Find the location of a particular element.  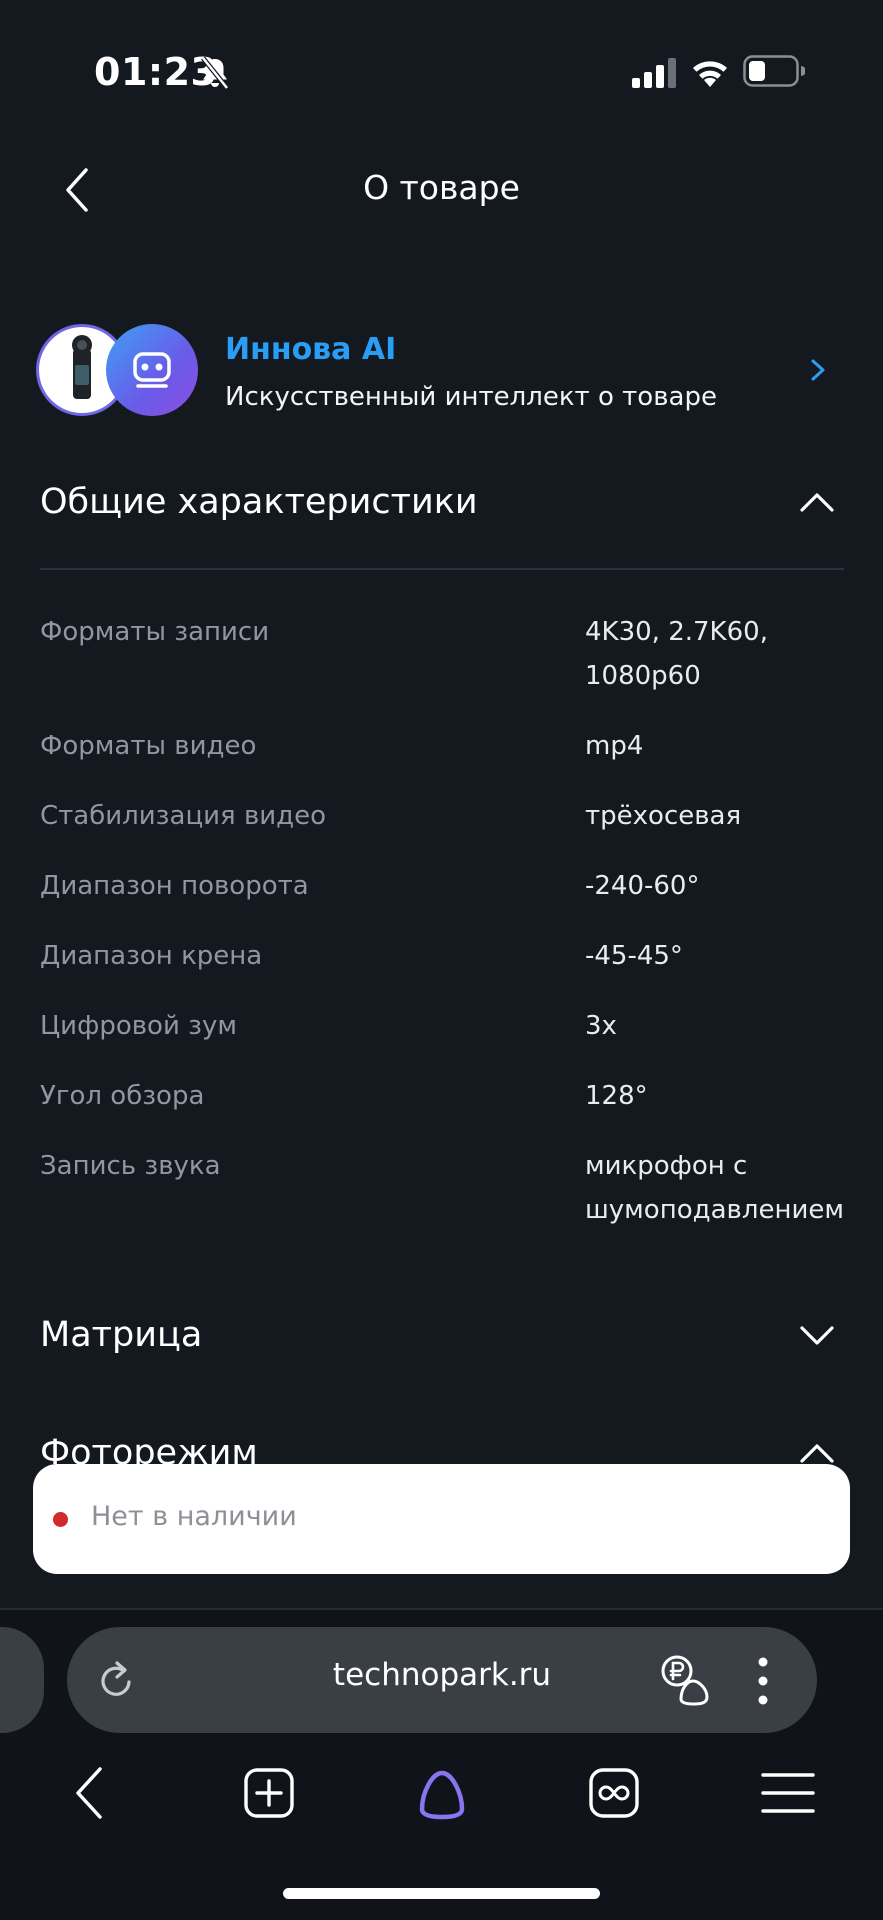

previous-tab-peek is located at coordinates (22, 1680).